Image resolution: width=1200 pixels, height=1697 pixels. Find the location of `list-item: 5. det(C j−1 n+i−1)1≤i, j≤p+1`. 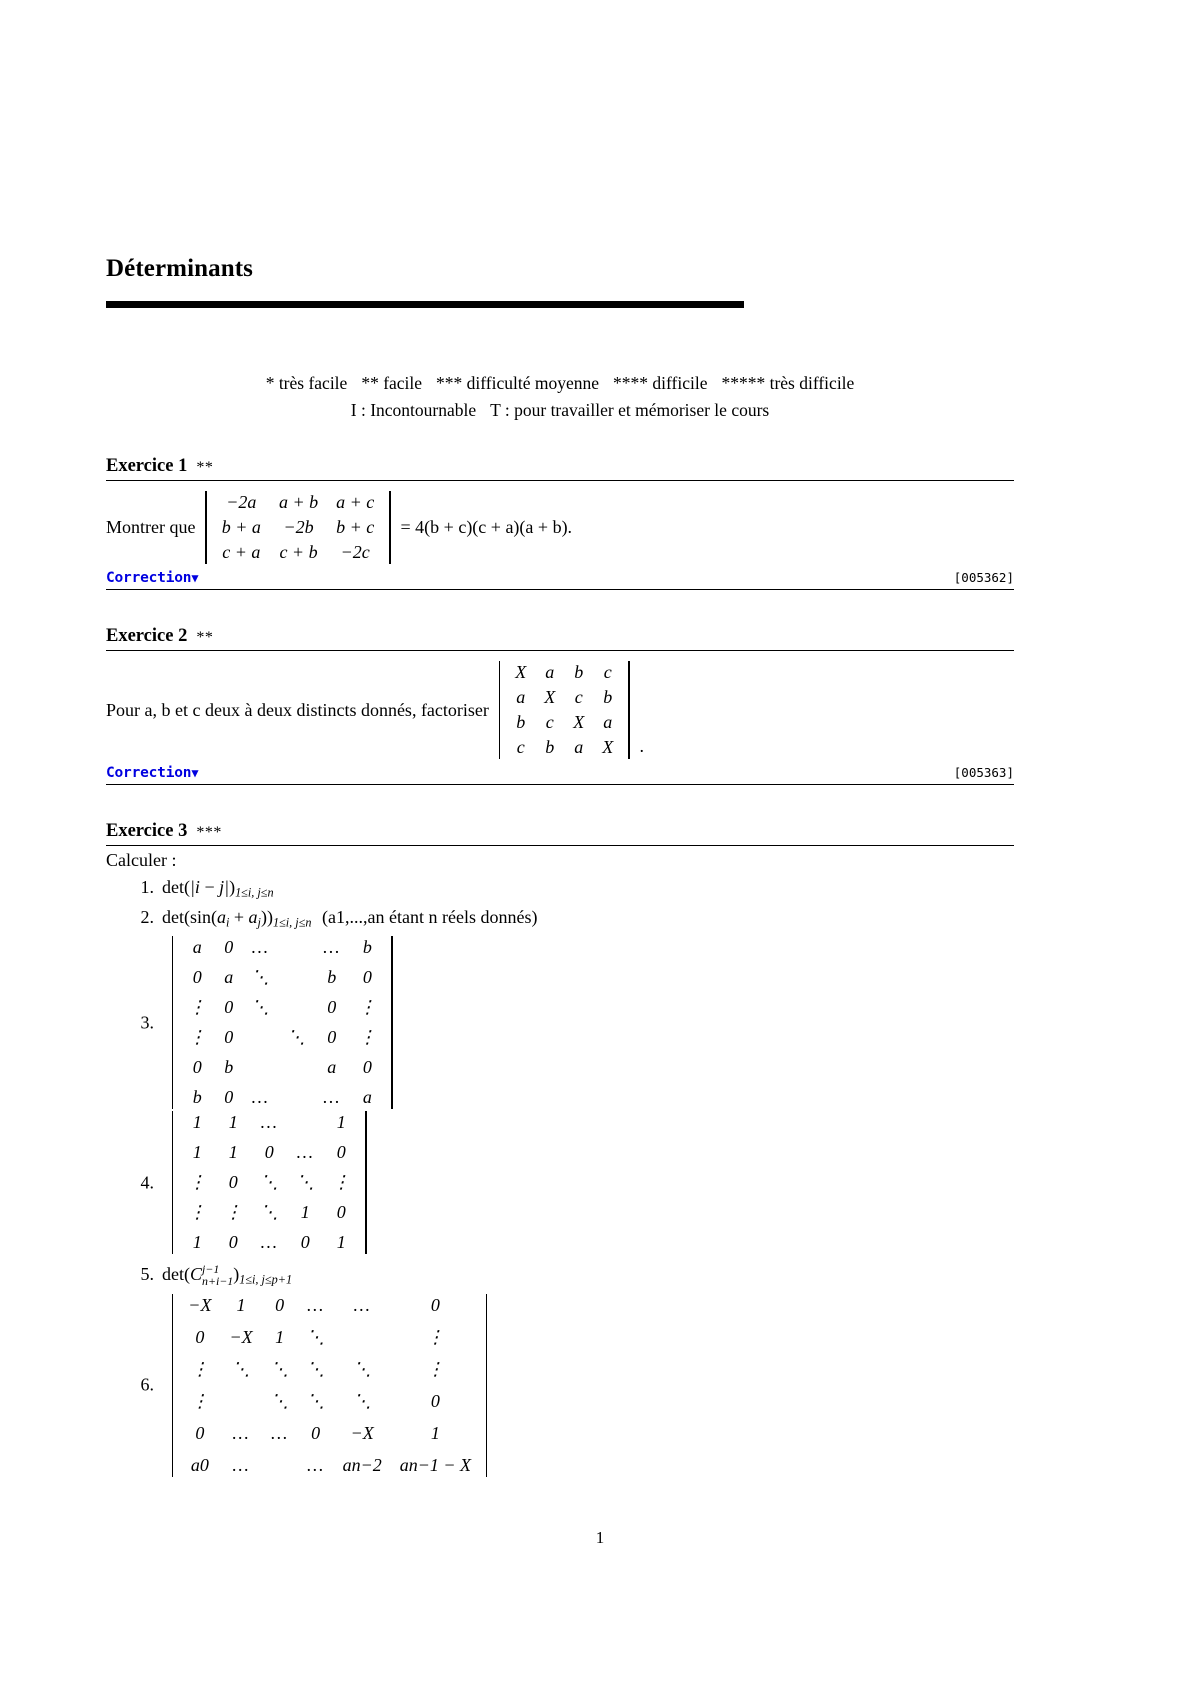

list-item: 5. det(C j−1 n+i−1)1≤i, j≤p+1 is located at coordinates (577, 1275).